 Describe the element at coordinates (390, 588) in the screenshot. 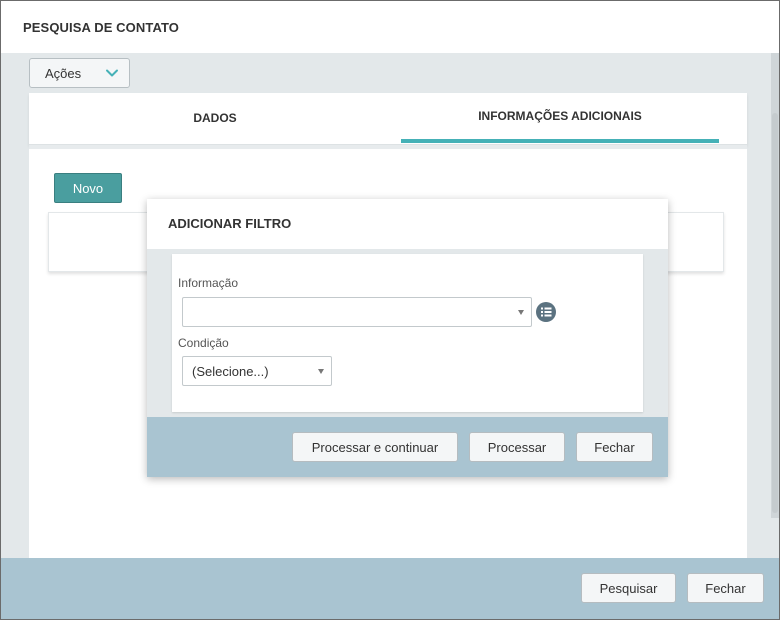

I see `window-footer: Pesquisar Fechar` at that location.